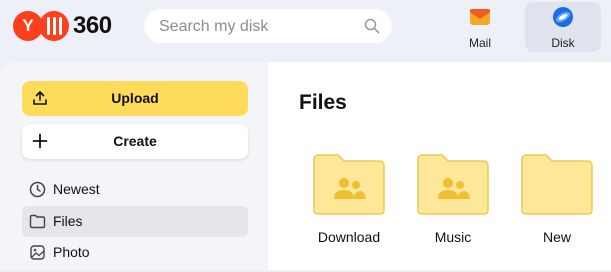  What do you see at coordinates (135, 221) in the screenshot?
I see `sidebar-item-files: Files` at bounding box center [135, 221].